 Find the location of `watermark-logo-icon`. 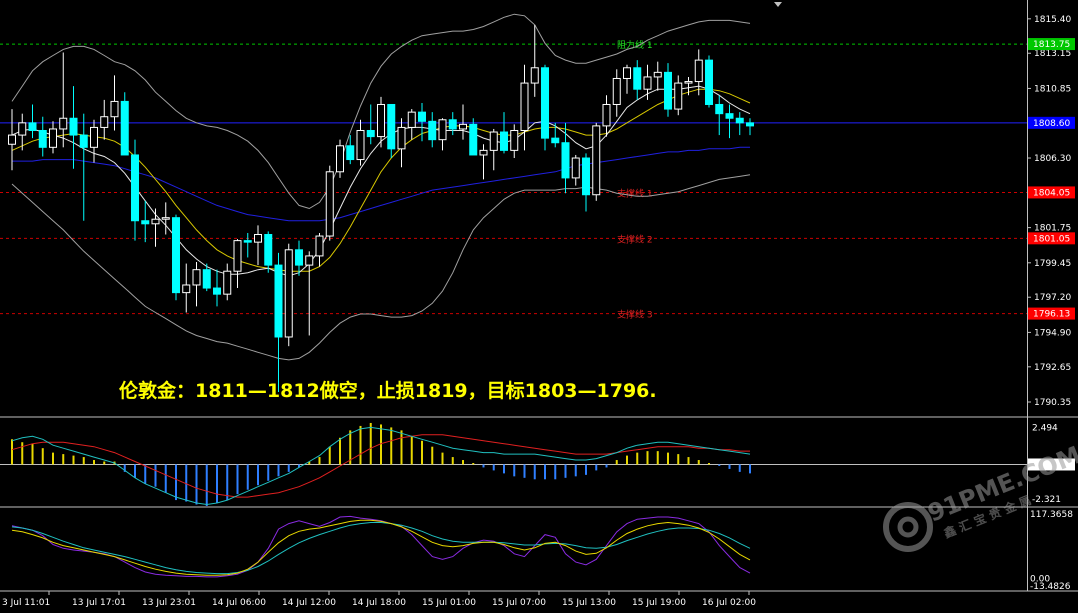

watermark-logo-icon is located at coordinates (908, 527).